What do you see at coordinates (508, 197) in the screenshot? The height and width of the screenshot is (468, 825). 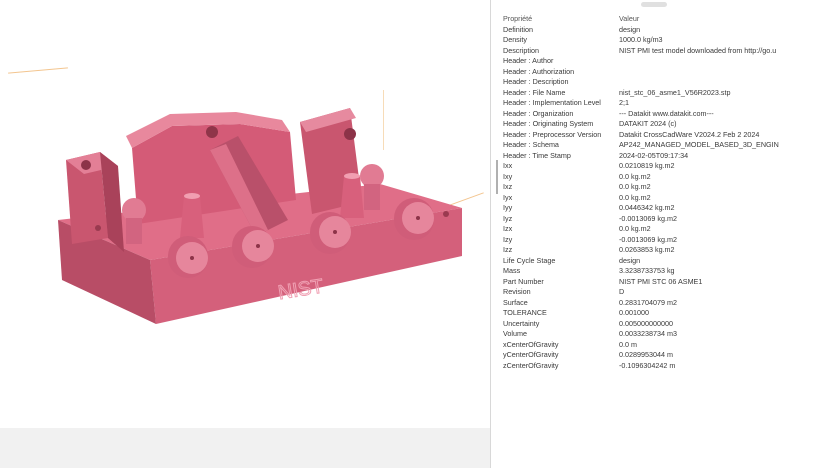 I see `property-name: Iyx` at bounding box center [508, 197].